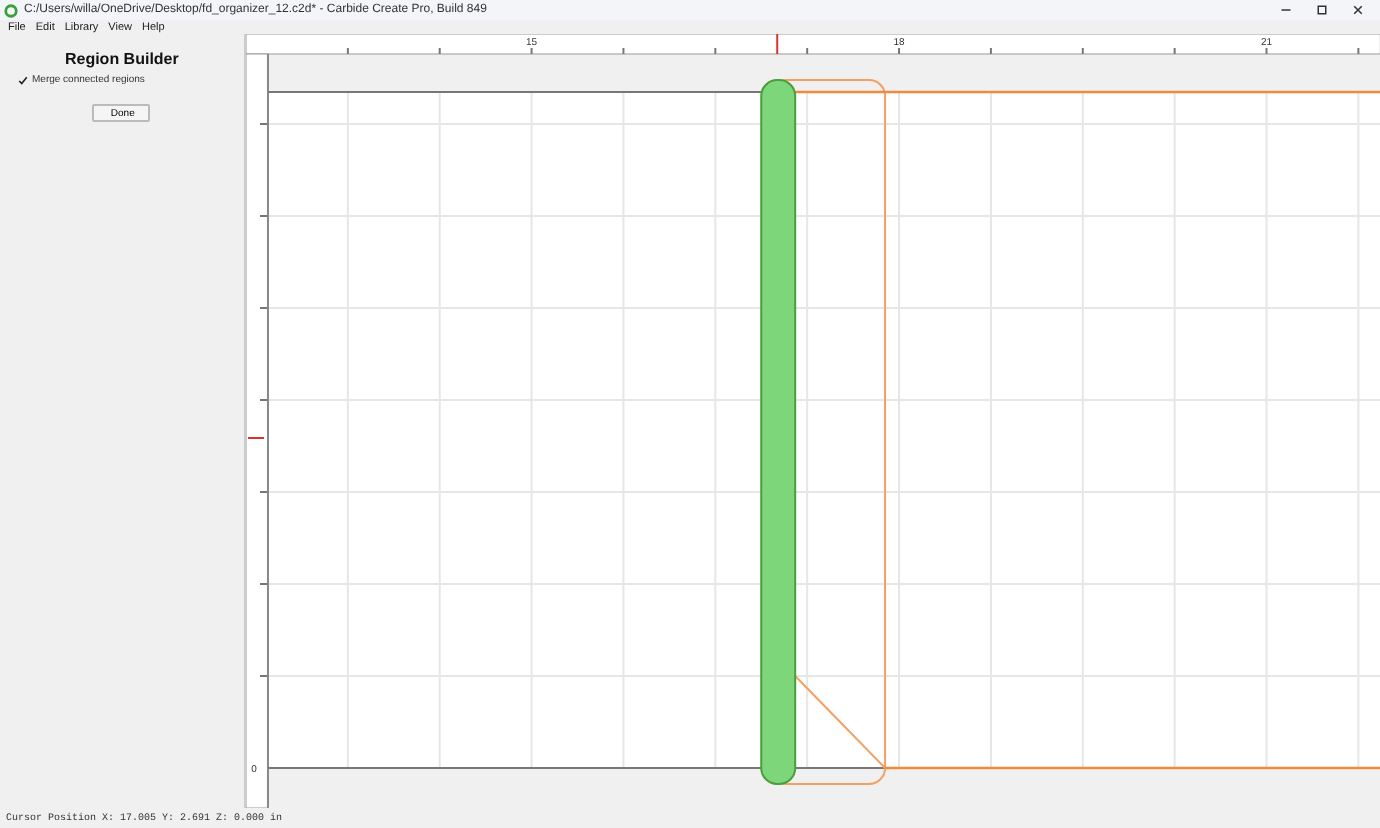 The image size is (1380, 828). I want to click on checkbox, so click(23, 80).